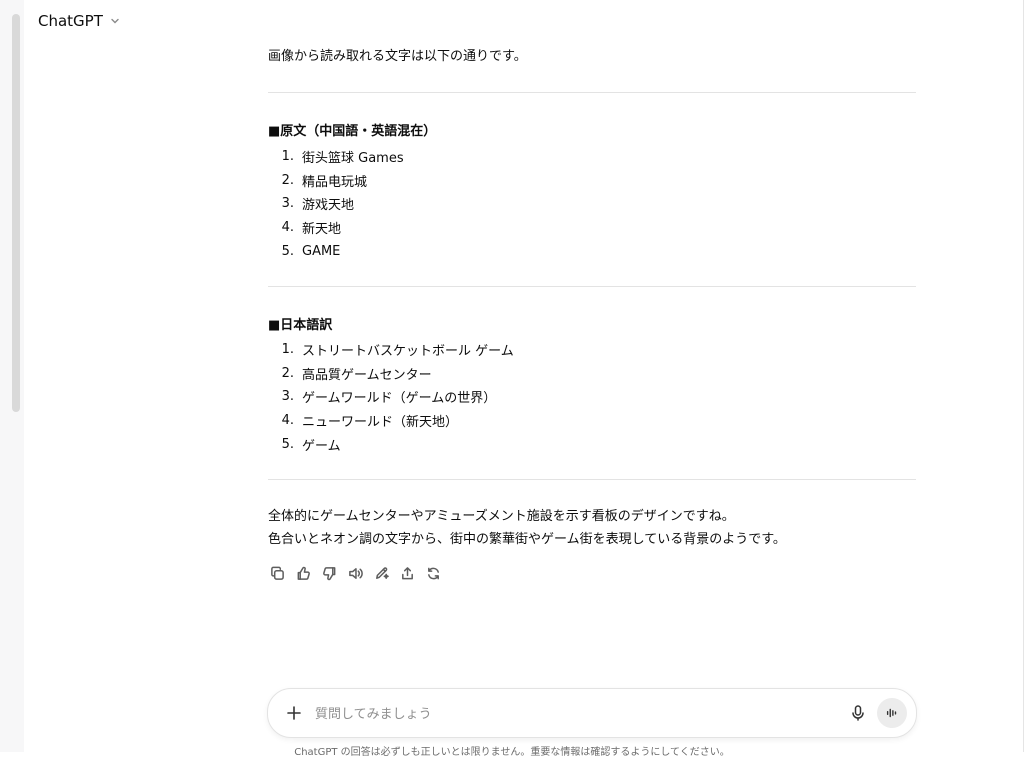  What do you see at coordinates (300, 325) in the screenshot?
I see `section-heading-translation: ■日本語訳` at bounding box center [300, 325].